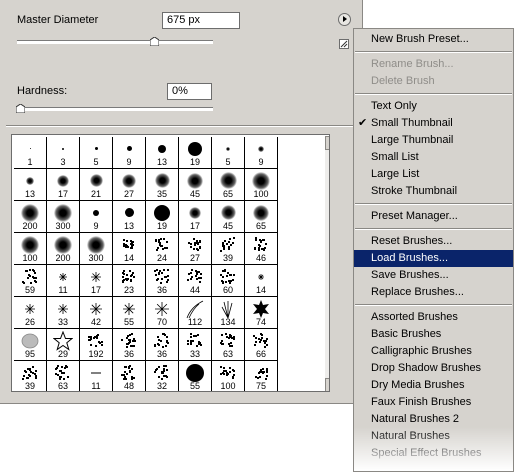 The width and height of the screenshot is (514, 472). Describe the element at coordinates (155, 41) in the screenshot. I see `master-diameter-slider-thumb` at that location.